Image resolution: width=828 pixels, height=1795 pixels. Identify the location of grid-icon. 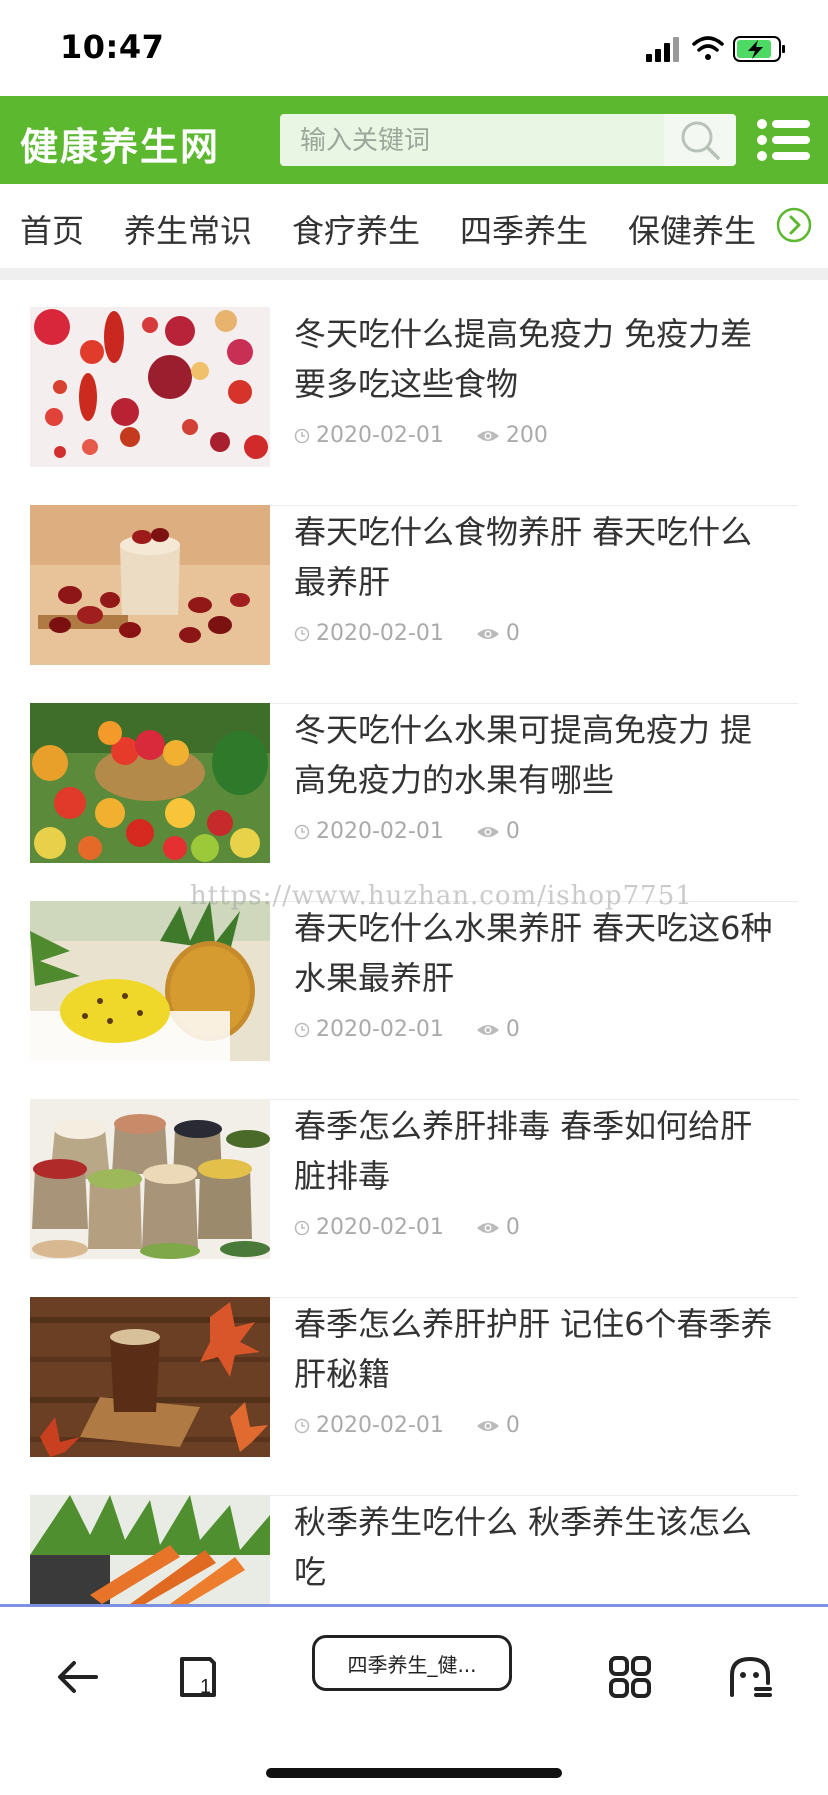
(630, 1677).